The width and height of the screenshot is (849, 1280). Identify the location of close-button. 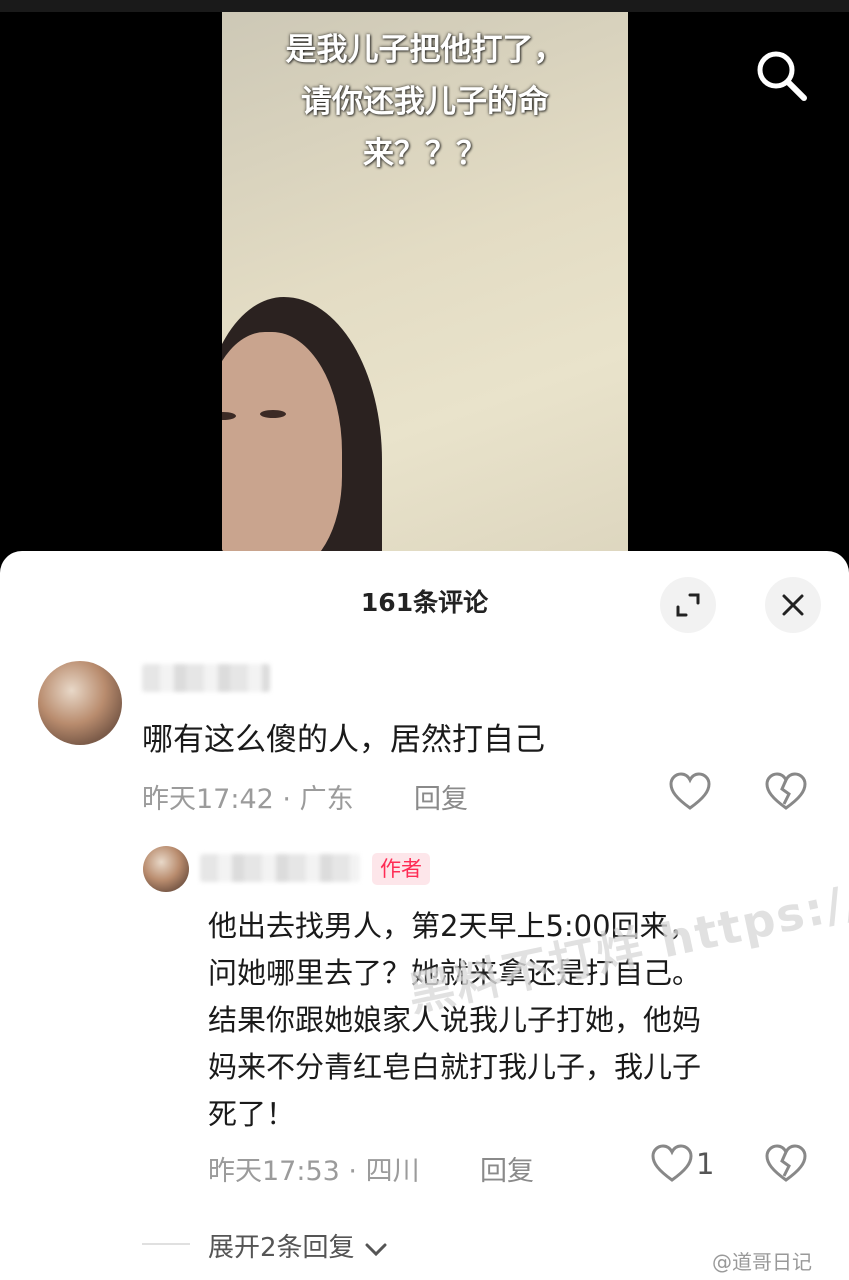
(793, 605).